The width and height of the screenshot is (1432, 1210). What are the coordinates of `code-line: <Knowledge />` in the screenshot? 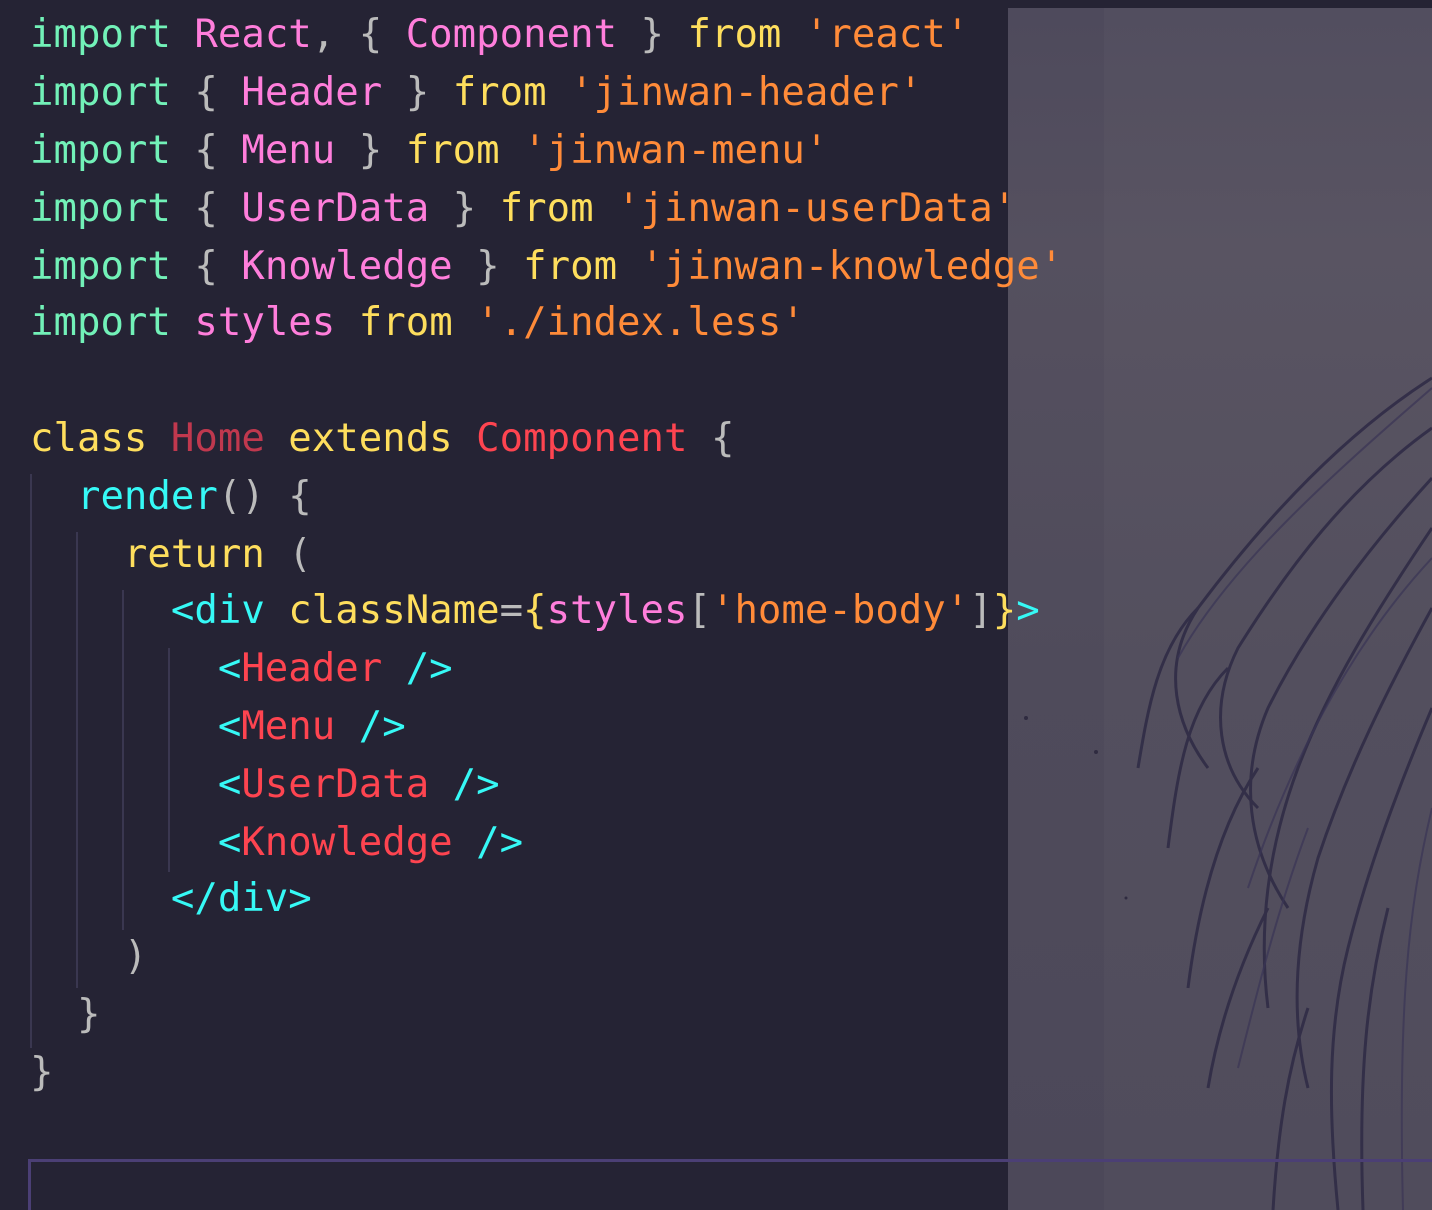 It's located at (276, 843).